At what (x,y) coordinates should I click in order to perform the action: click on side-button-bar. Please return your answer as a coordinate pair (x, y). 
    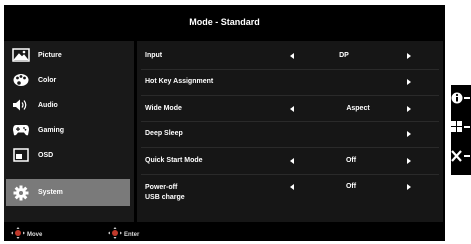
    Looking at the image, I should click on (461, 130).